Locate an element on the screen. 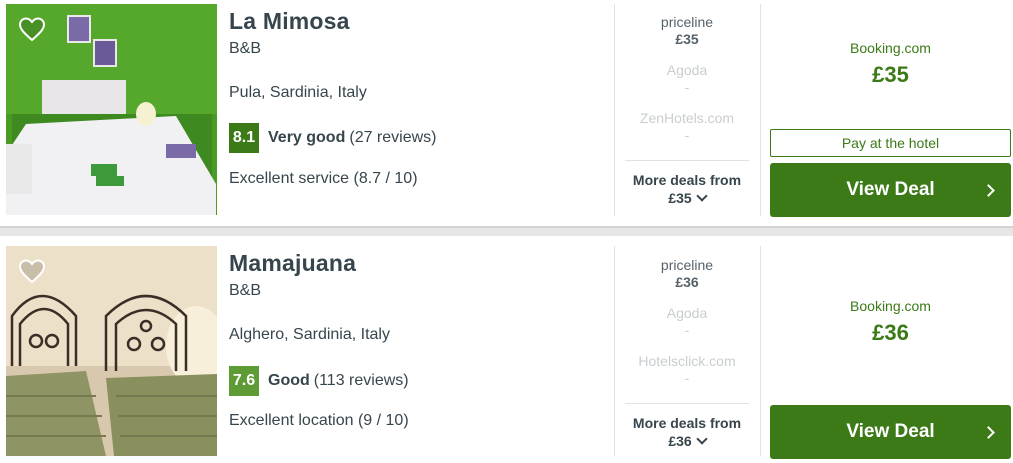  rating-row: 7.6 Good (113 reviews) is located at coordinates (319, 381).